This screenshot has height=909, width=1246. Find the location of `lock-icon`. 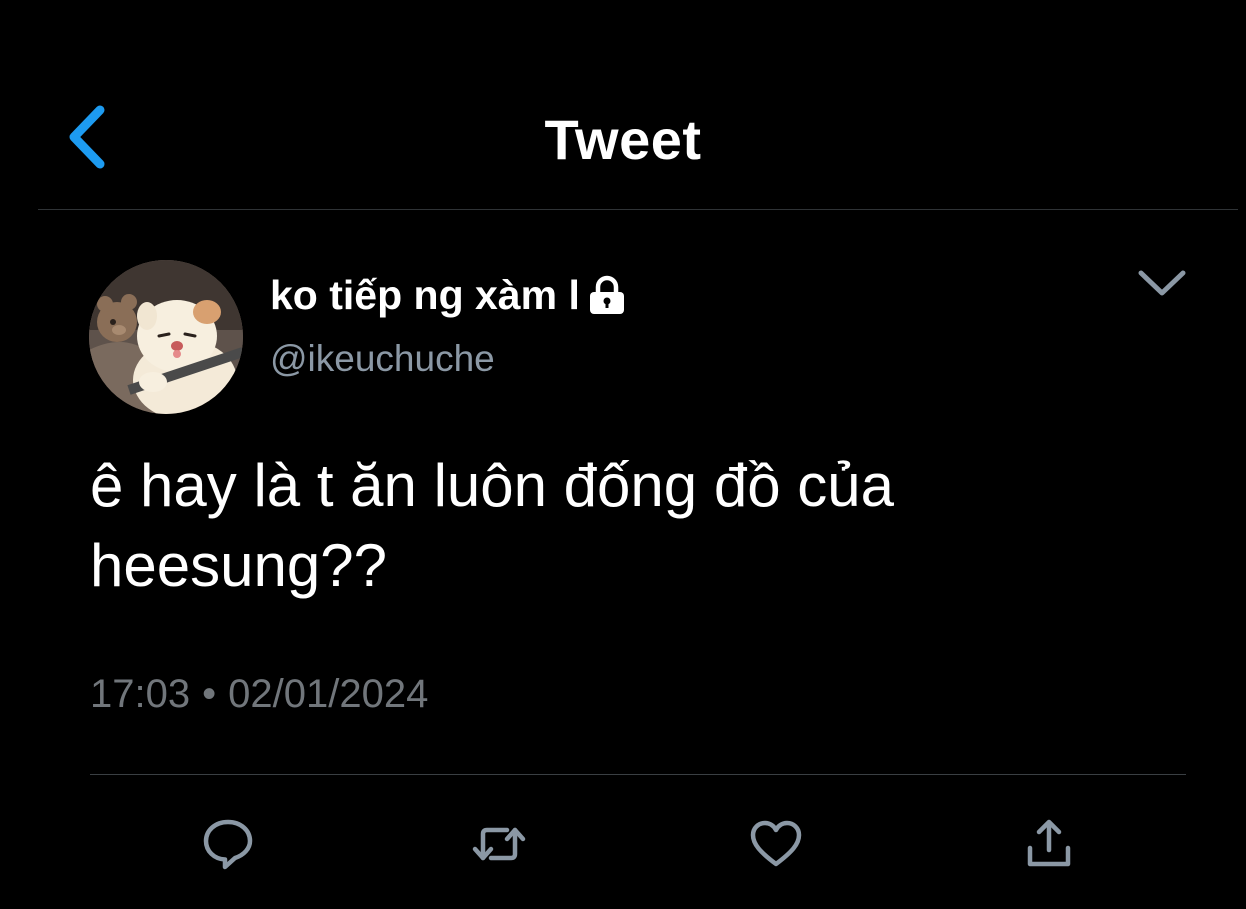

lock-icon is located at coordinates (607, 295).